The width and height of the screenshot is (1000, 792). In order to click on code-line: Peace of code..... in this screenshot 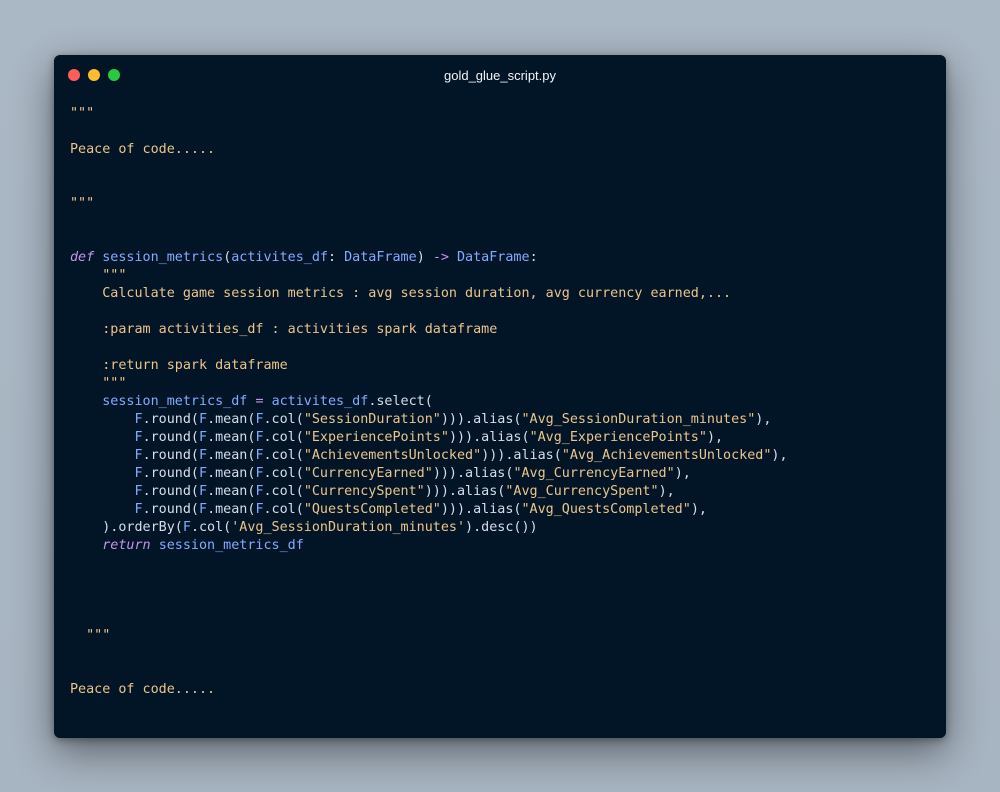, I will do `click(429, 690)`.